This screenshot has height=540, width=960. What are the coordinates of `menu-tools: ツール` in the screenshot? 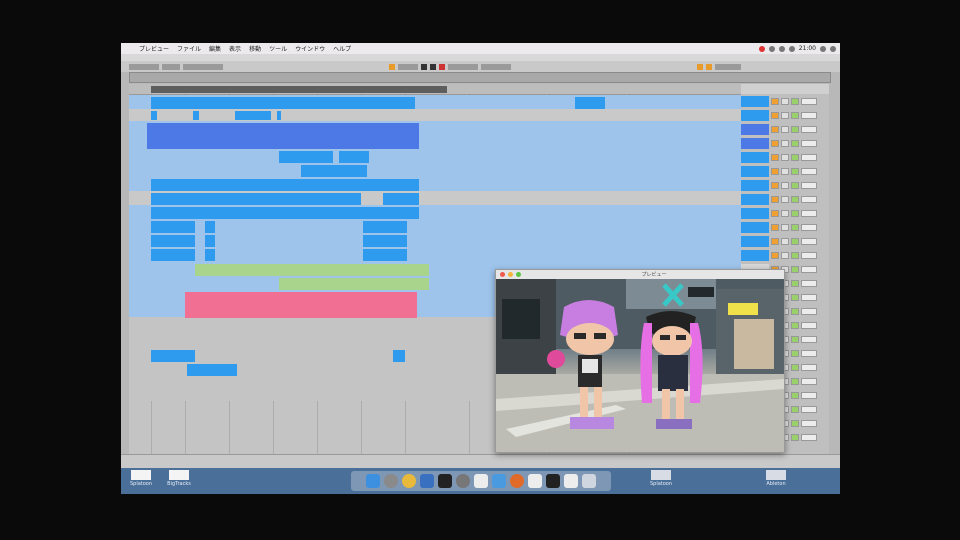 It's located at (278, 48).